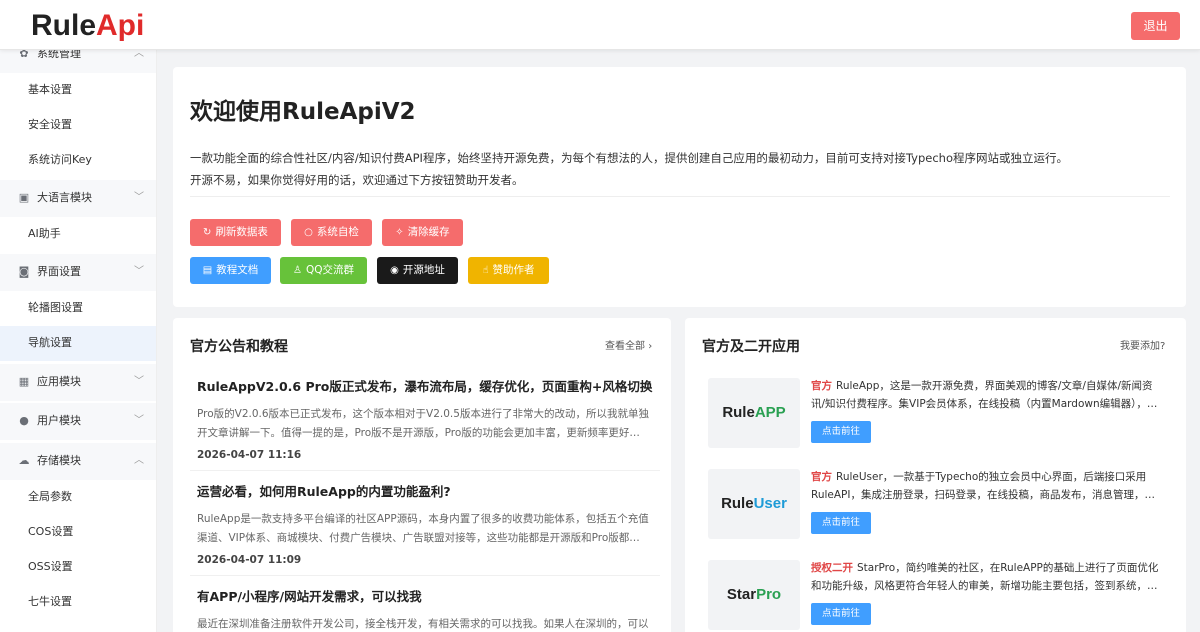 This screenshot has width=1200, height=632. Describe the element at coordinates (78, 343) in the screenshot. I see `sidebar-item-nav-settings: 导航设置` at that location.